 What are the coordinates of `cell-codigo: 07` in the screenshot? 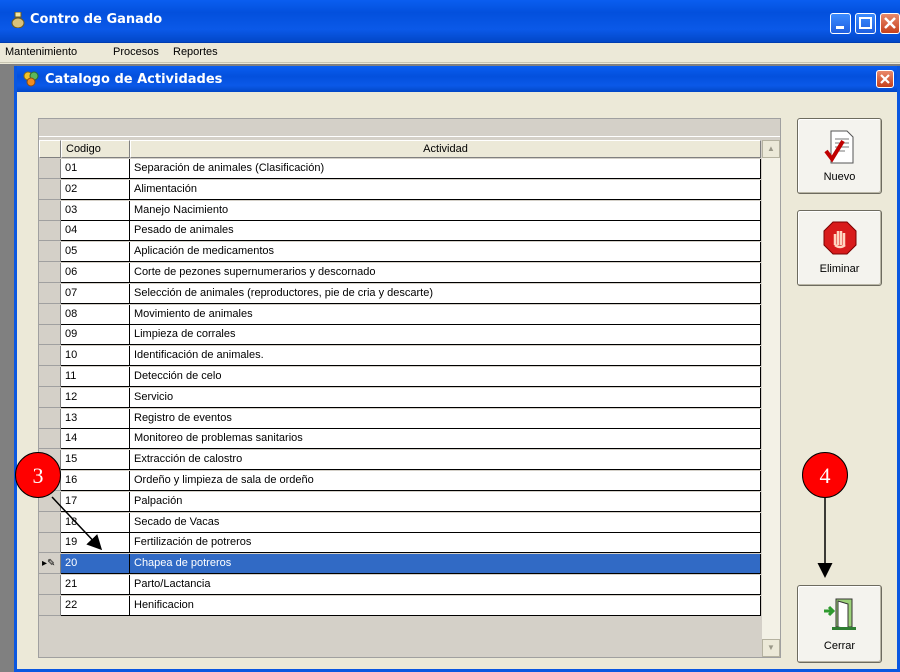 It's located at (95, 293).